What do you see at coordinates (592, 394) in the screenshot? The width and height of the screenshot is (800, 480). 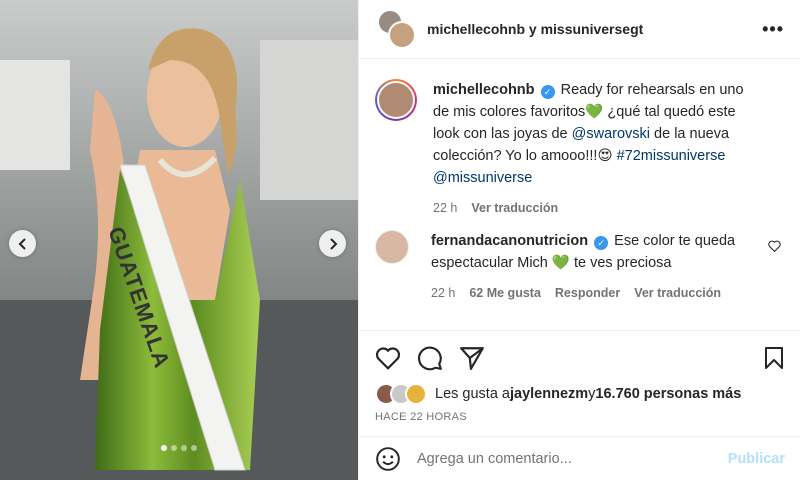 I see `likes-joiner: y` at bounding box center [592, 394].